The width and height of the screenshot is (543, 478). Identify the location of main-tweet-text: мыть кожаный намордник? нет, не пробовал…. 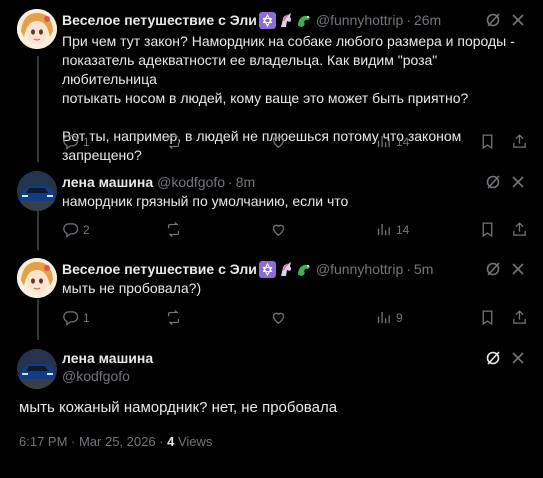
(178, 407).